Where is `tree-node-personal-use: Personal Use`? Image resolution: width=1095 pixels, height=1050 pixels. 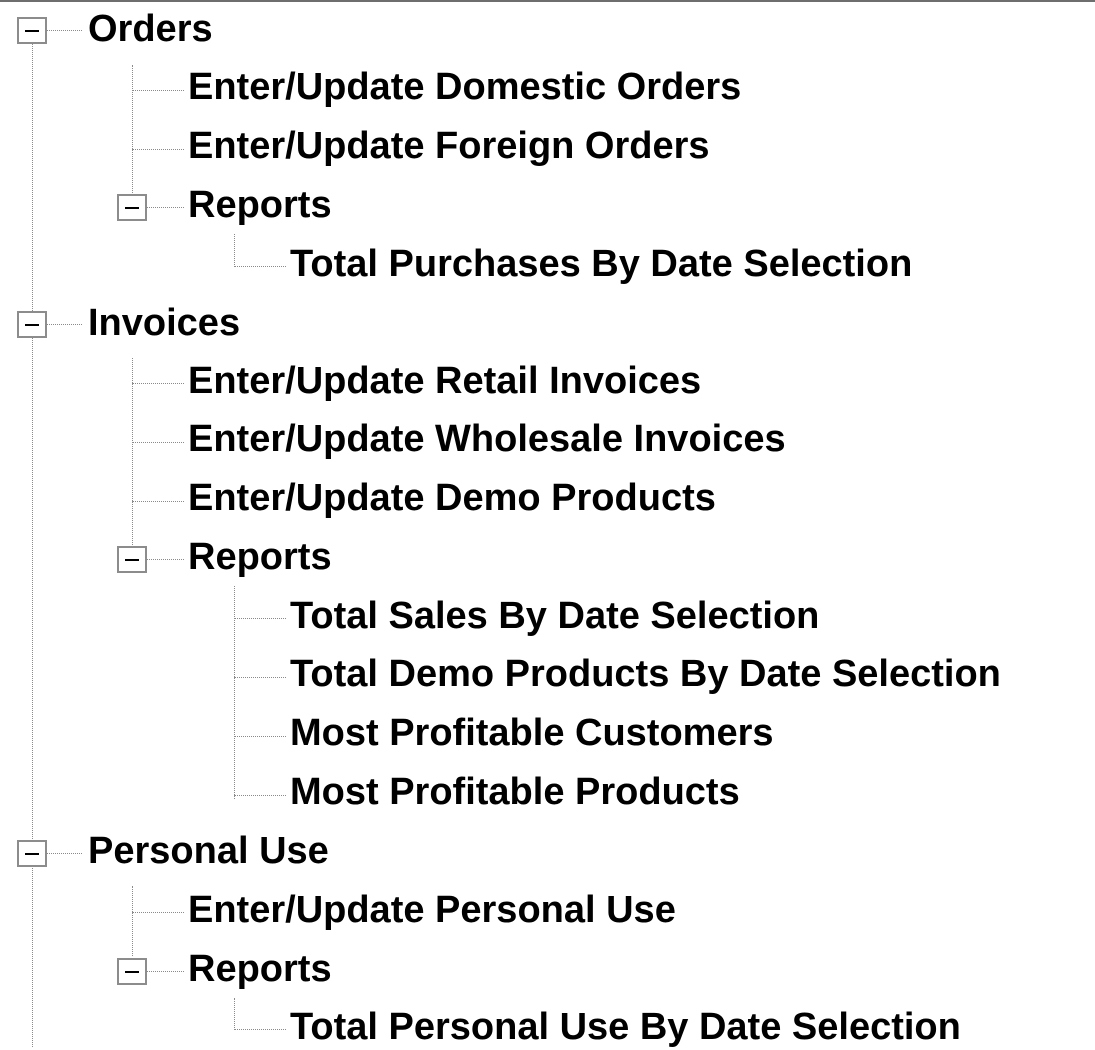 tree-node-personal-use: Personal Use is located at coordinates (208, 851).